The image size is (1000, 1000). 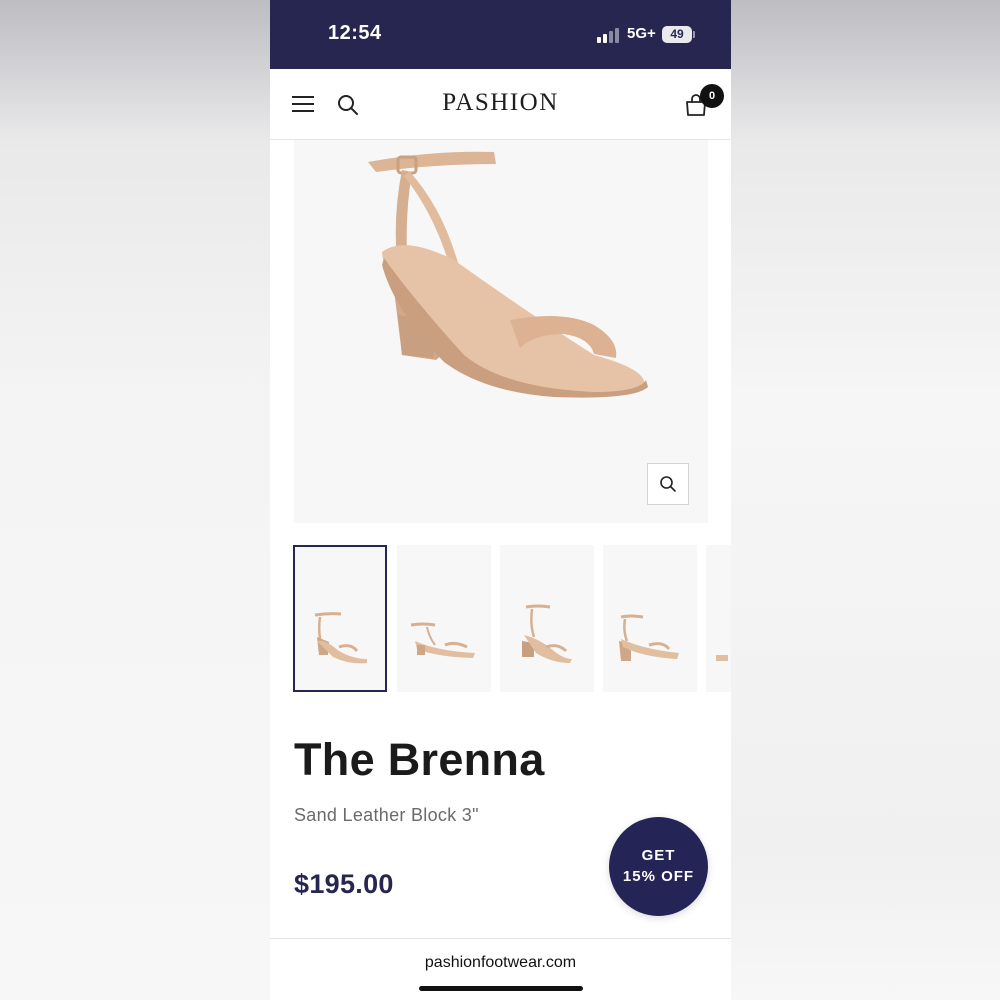 What do you see at coordinates (694, 34) in the screenshot?
I see `battery-tip` at bounding box center [694, 34].